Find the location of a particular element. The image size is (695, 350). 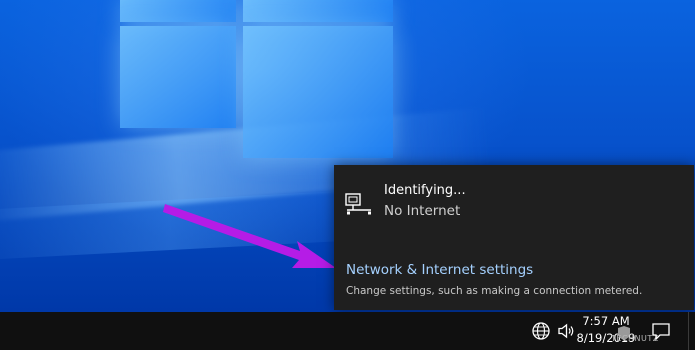

windows-logo-pane-top-left is located at coordinates (178, 11).